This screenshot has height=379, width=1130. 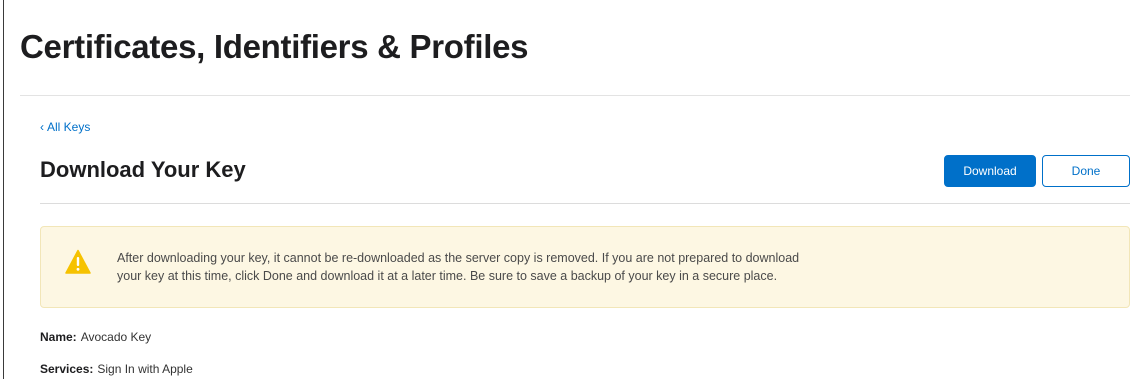 What do you see at coordinates (42, 127) in the screenshot?
I see `chevron-left-icon: ‹` at bounding box center [42, 127].